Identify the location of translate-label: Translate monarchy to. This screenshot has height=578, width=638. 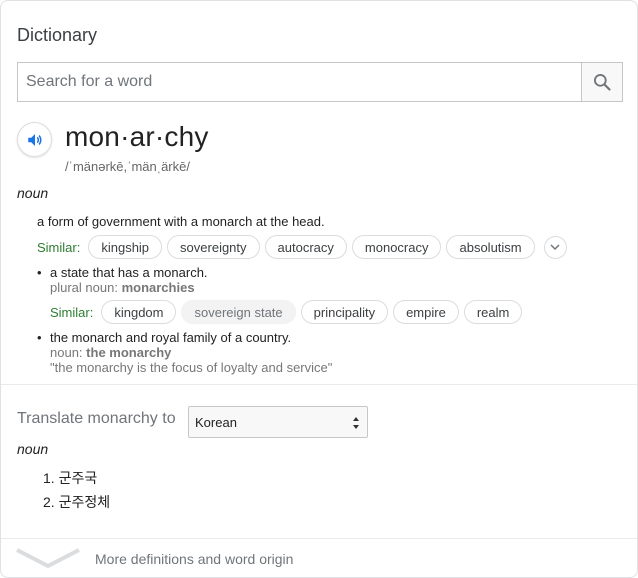
(96, 418).